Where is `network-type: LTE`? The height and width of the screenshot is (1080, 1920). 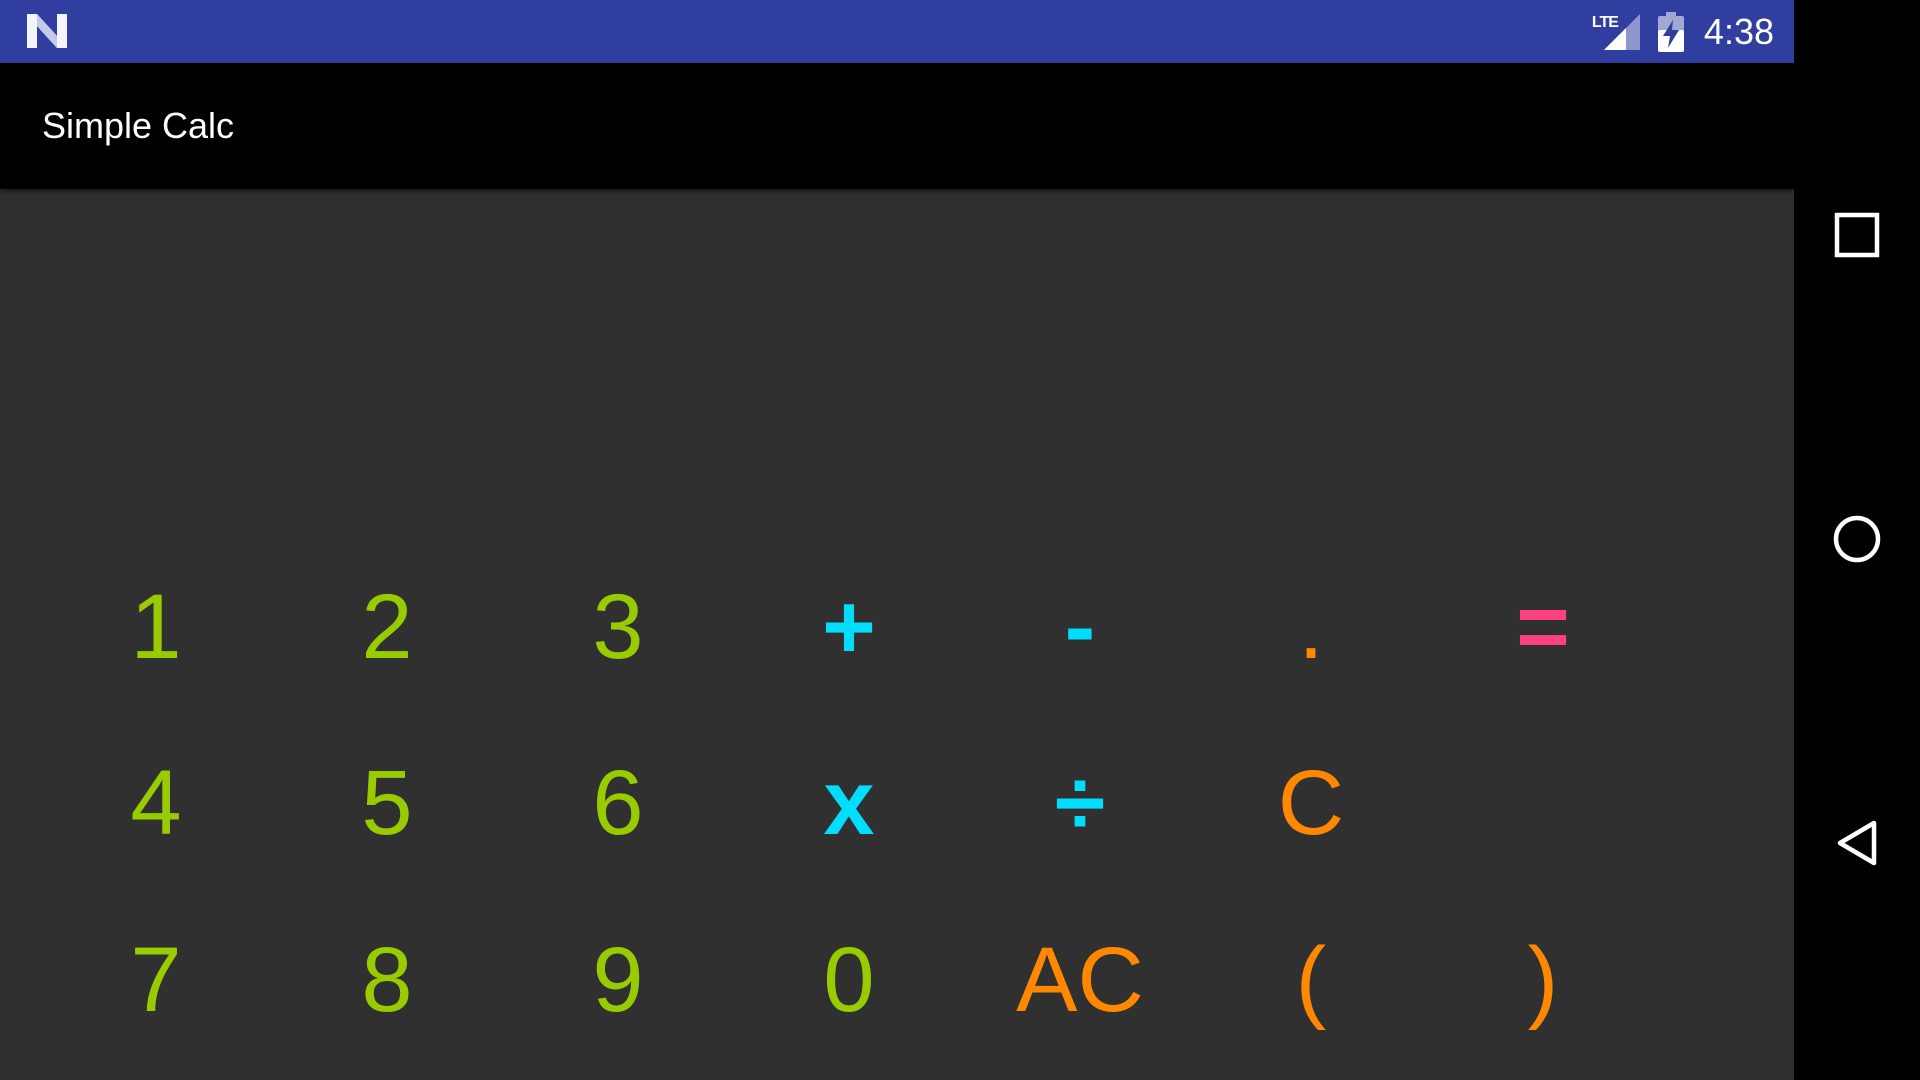
network-type: LTE is located at coordinates (1605, 22).